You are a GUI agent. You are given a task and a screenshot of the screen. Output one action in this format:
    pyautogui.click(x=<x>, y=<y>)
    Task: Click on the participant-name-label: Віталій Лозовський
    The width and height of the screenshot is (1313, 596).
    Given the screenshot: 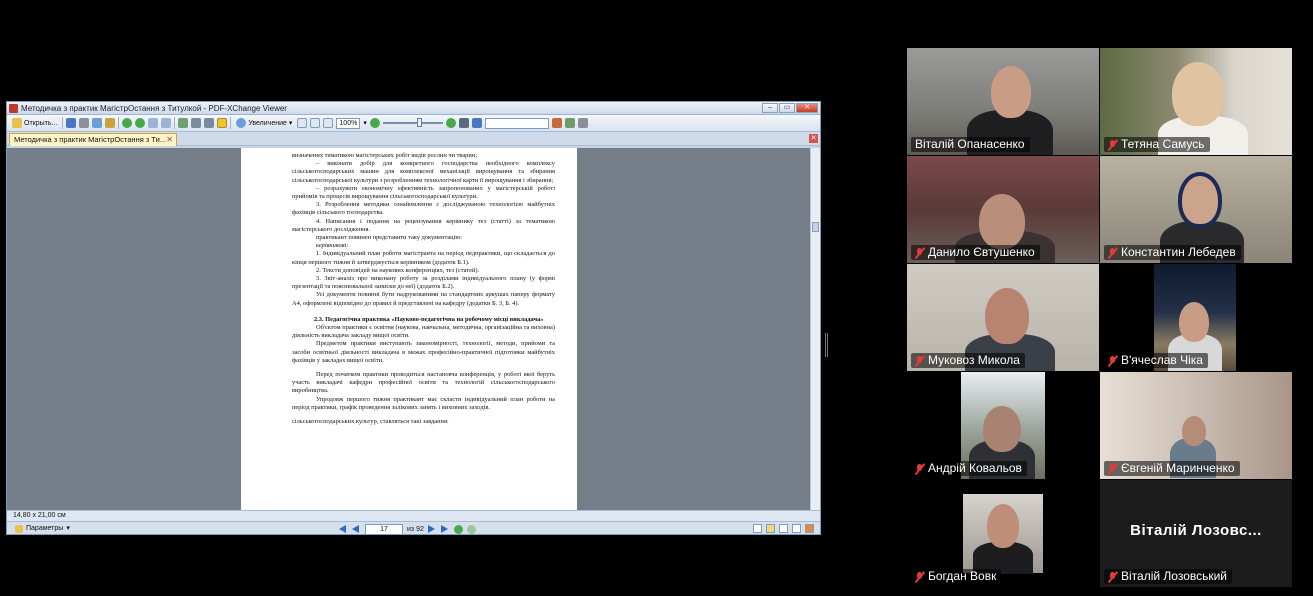 What is the action you would take?
    pyautogui.click(x=1168, y=576)
    